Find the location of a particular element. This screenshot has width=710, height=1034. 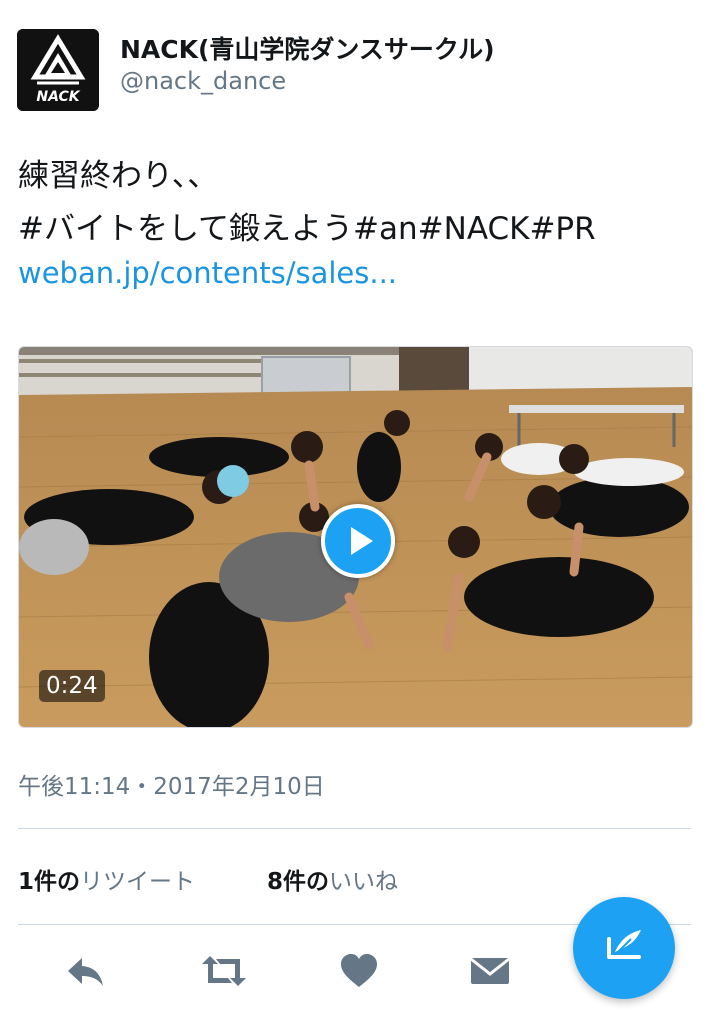

nack-logo: NACK is located at coordinates (58, 70).